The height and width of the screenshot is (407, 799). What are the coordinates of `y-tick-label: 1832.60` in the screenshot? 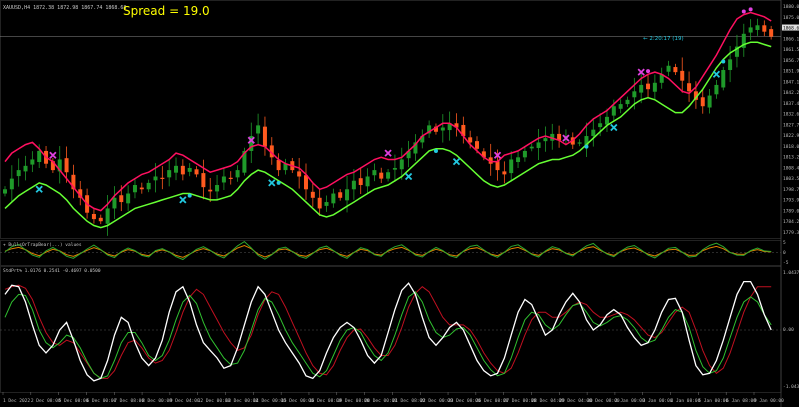 It's located at (791, 115).